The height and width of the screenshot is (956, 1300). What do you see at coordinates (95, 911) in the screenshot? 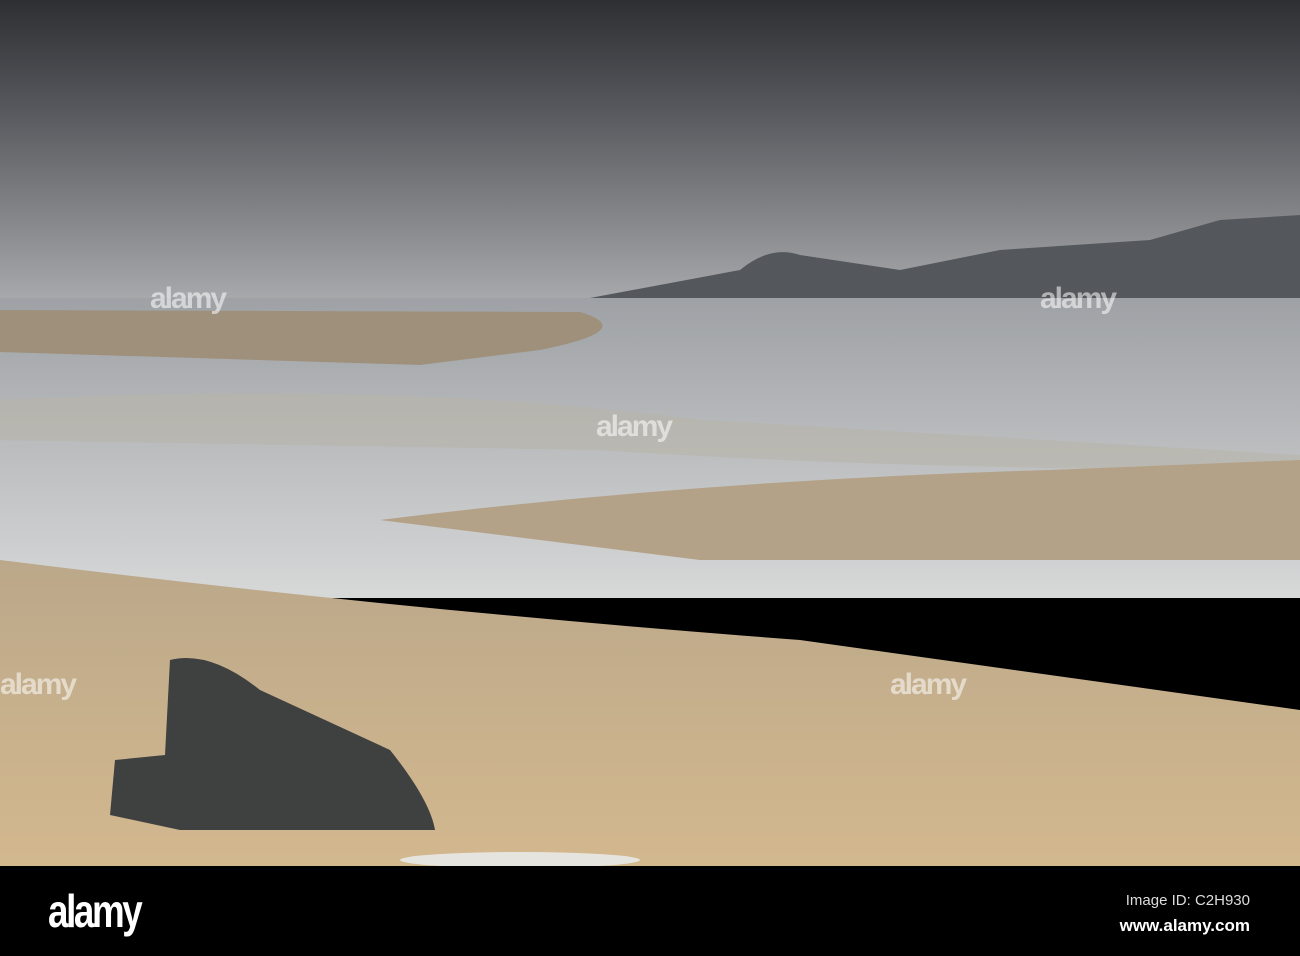
I see `alamy-logo: alamy` at bounding box center [95, 911].